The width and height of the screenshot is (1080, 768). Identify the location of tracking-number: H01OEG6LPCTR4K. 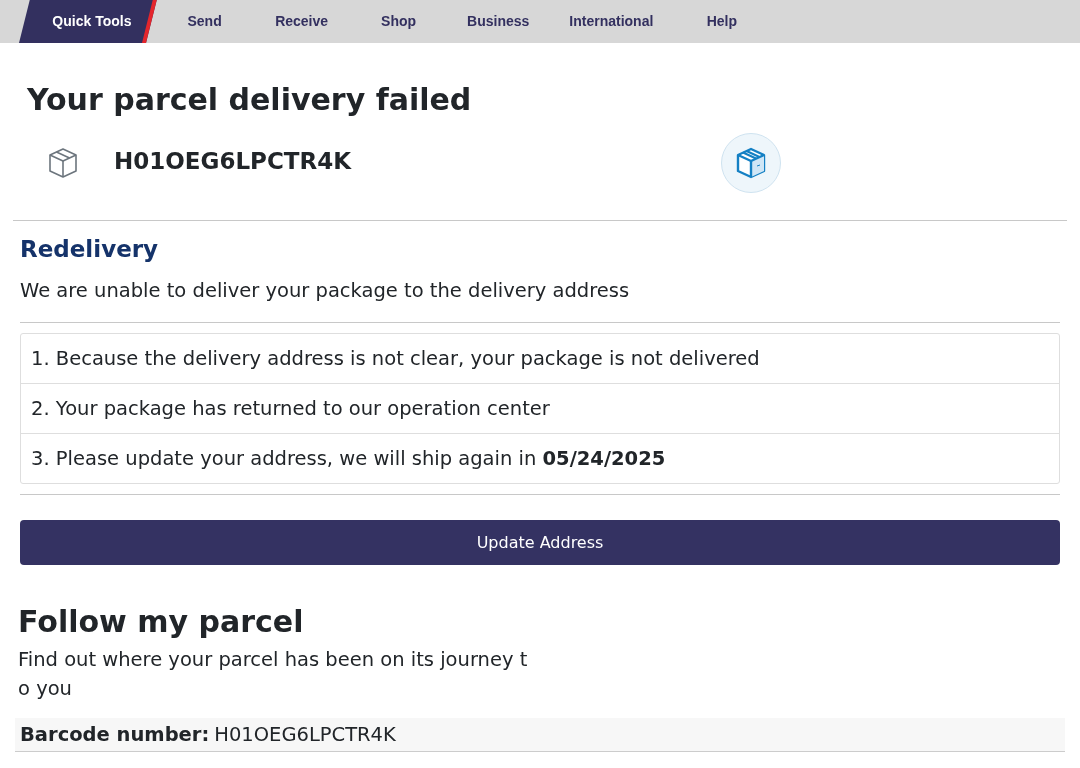
(233, 161).